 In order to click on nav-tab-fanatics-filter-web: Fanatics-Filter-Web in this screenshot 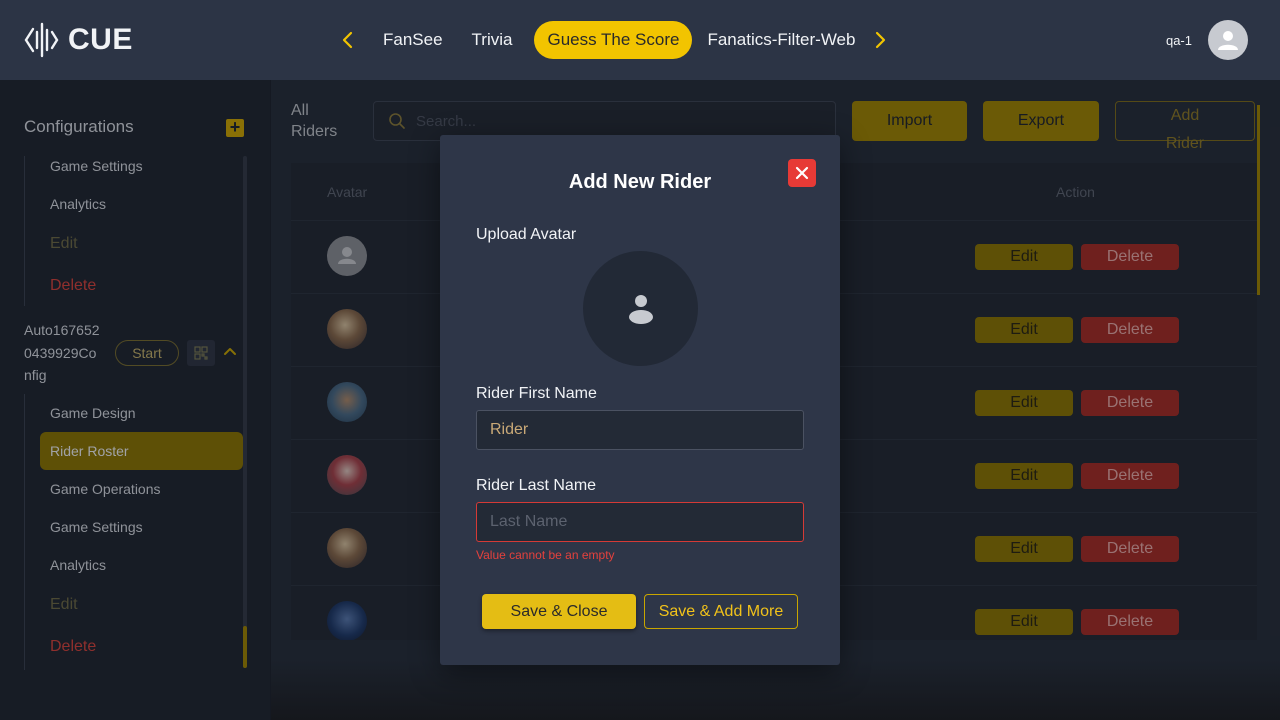, I will do `click(781, 40)`.